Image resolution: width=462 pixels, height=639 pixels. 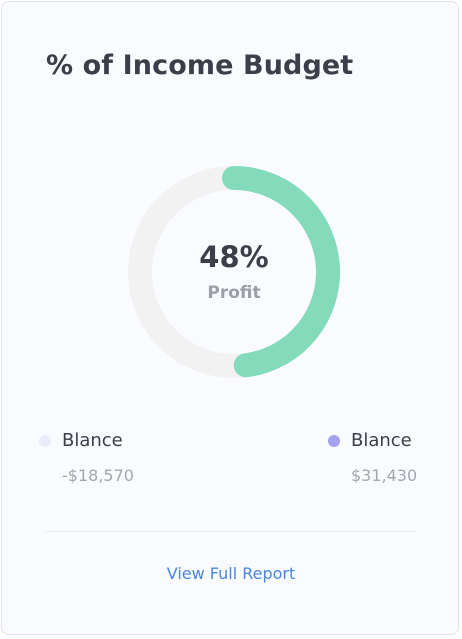 What do you see at coordinates (334, 441) in the screenshot?
I see `legend-dot-right` at bounding box center [334, 441].